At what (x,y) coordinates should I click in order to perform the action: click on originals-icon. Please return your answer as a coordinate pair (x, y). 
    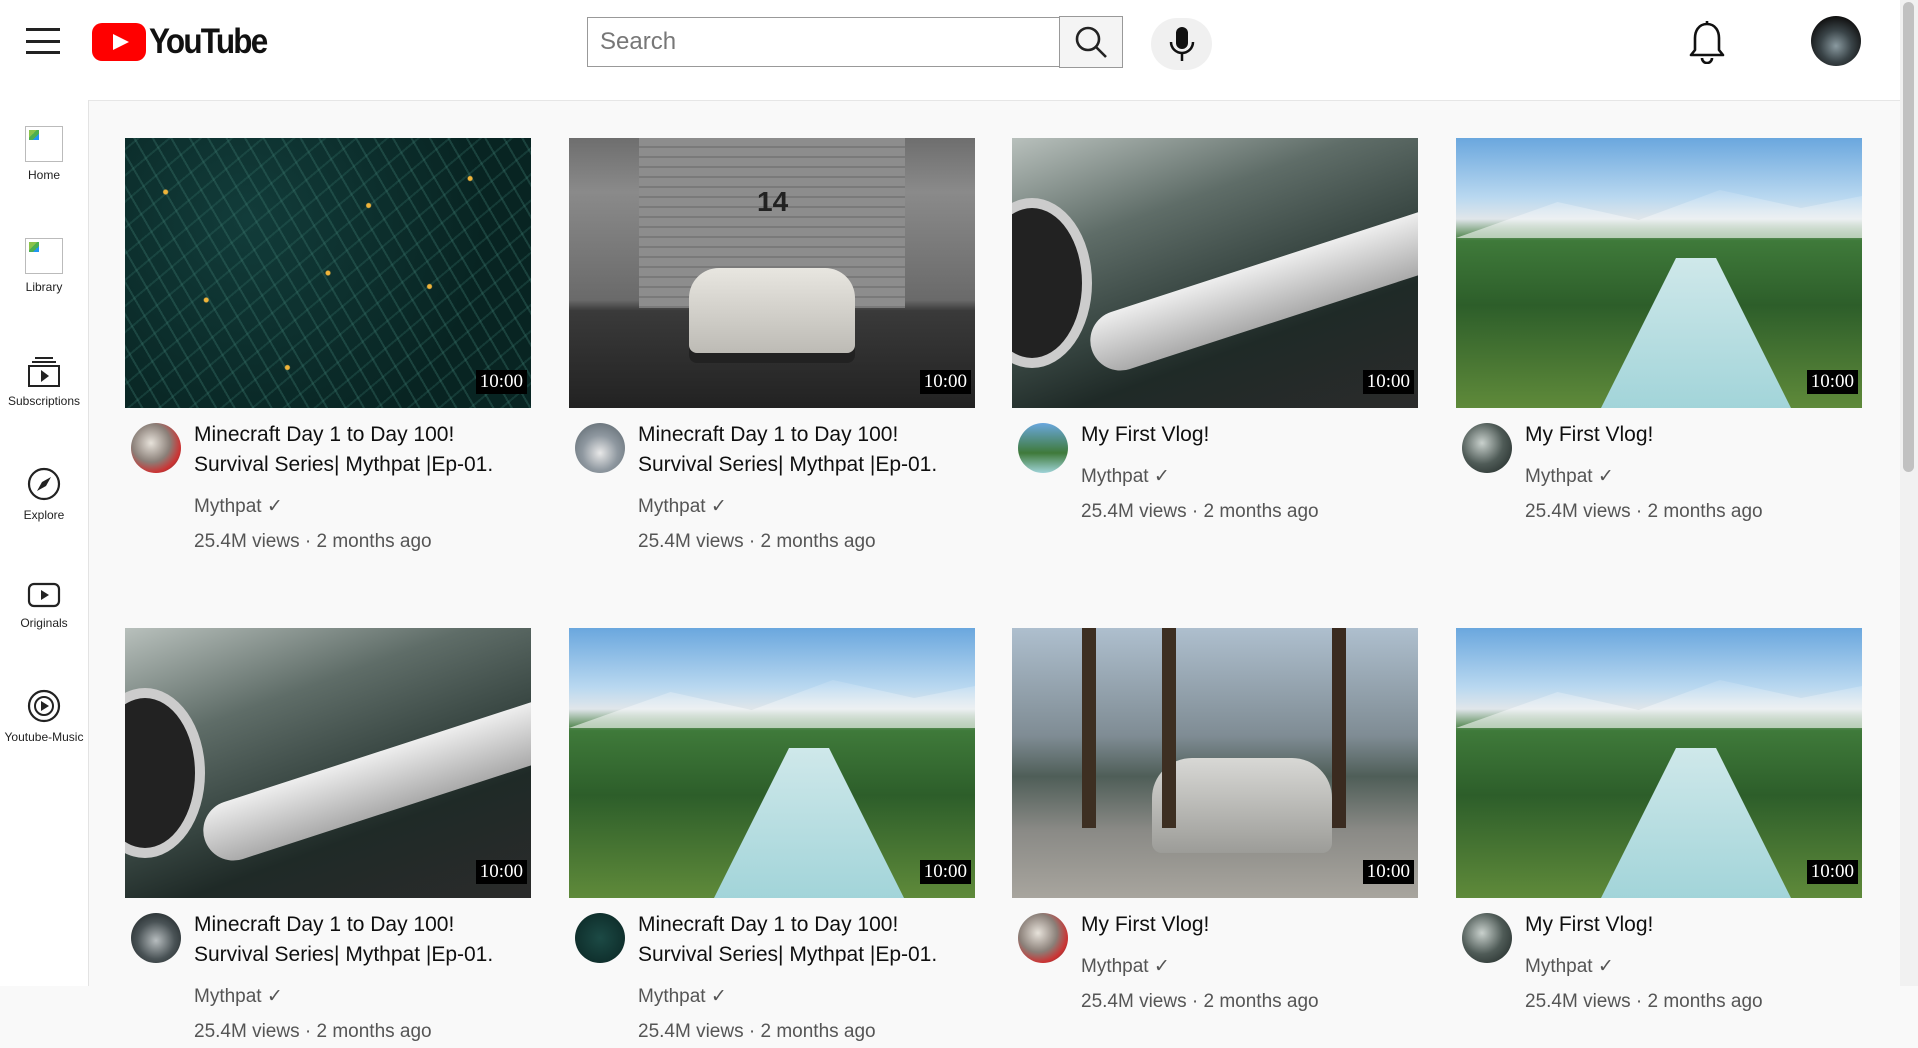
    Looking at the image, I should click on (44, 595).